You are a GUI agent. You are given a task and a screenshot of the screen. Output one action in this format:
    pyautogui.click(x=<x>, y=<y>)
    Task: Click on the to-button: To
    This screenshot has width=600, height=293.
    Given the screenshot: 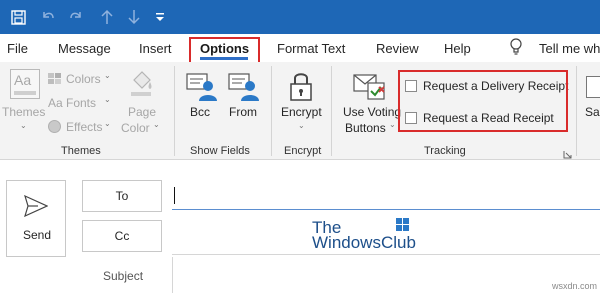 What is the action you would take?
    pyautogui.click(x=122, y=196)
    